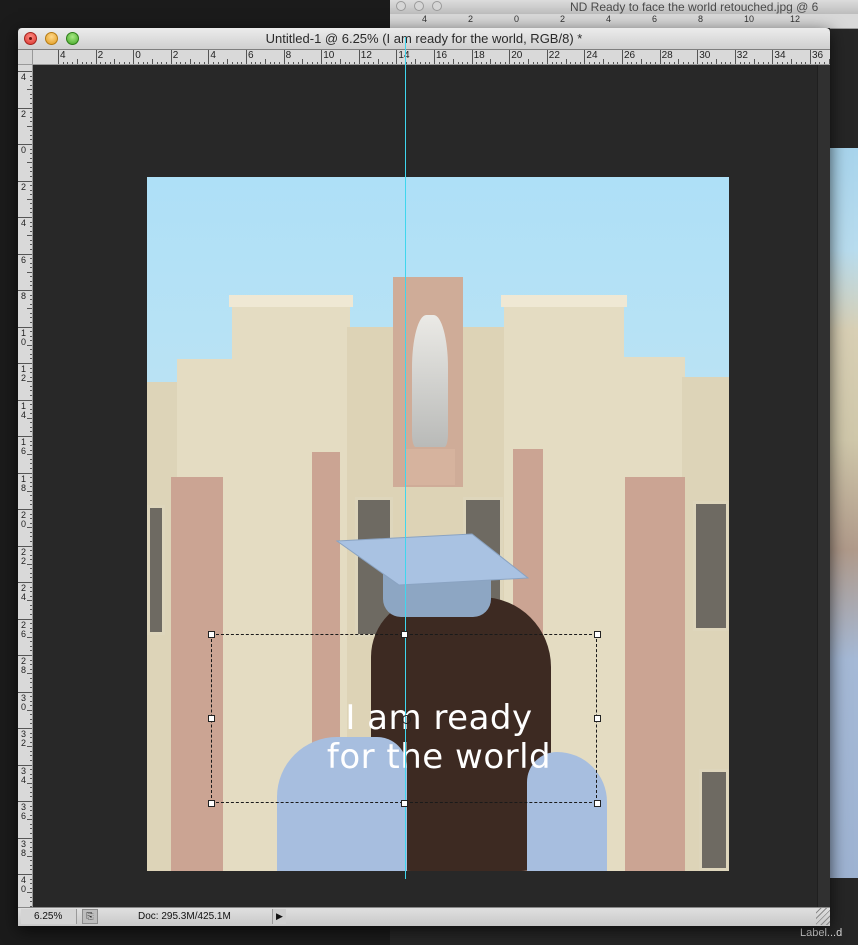 This screenshot has height=945, width=858. I want to click on document-size-info: Doc: 295.3M/425.1M, so click(184, 916).